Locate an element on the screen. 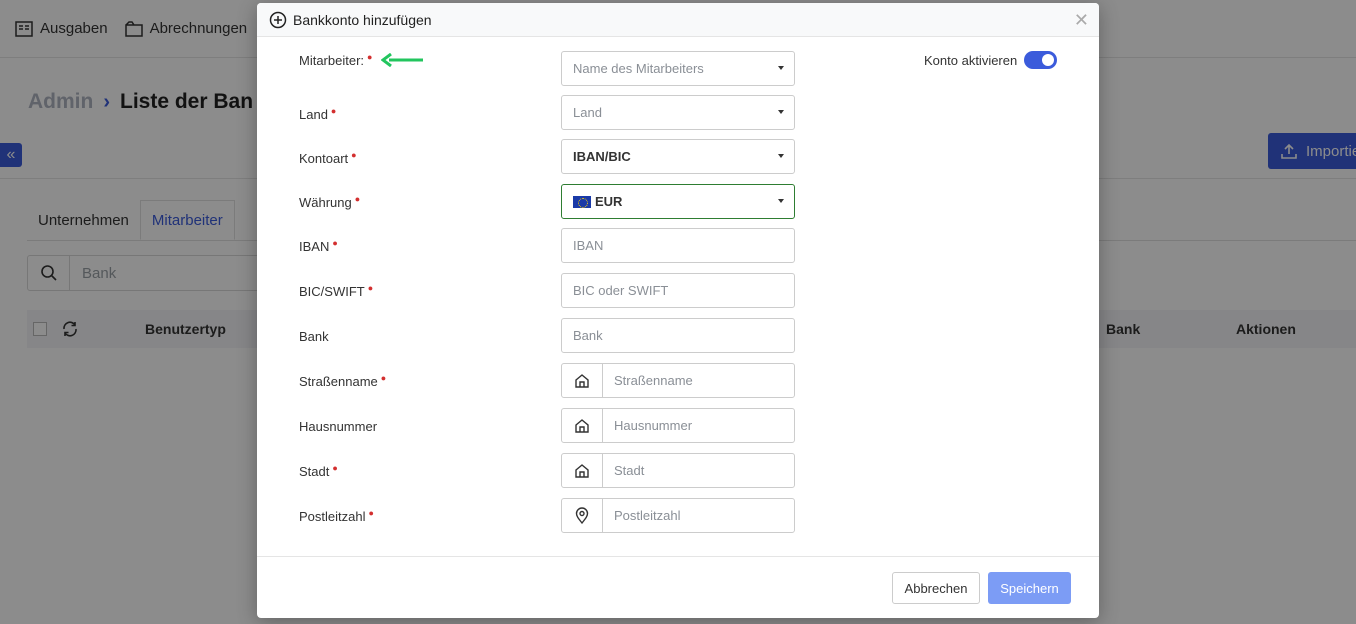 Image resolution: width=1356 pixels, height=624 pixels. label-land: Land ● is located at coordinates (318, 114).